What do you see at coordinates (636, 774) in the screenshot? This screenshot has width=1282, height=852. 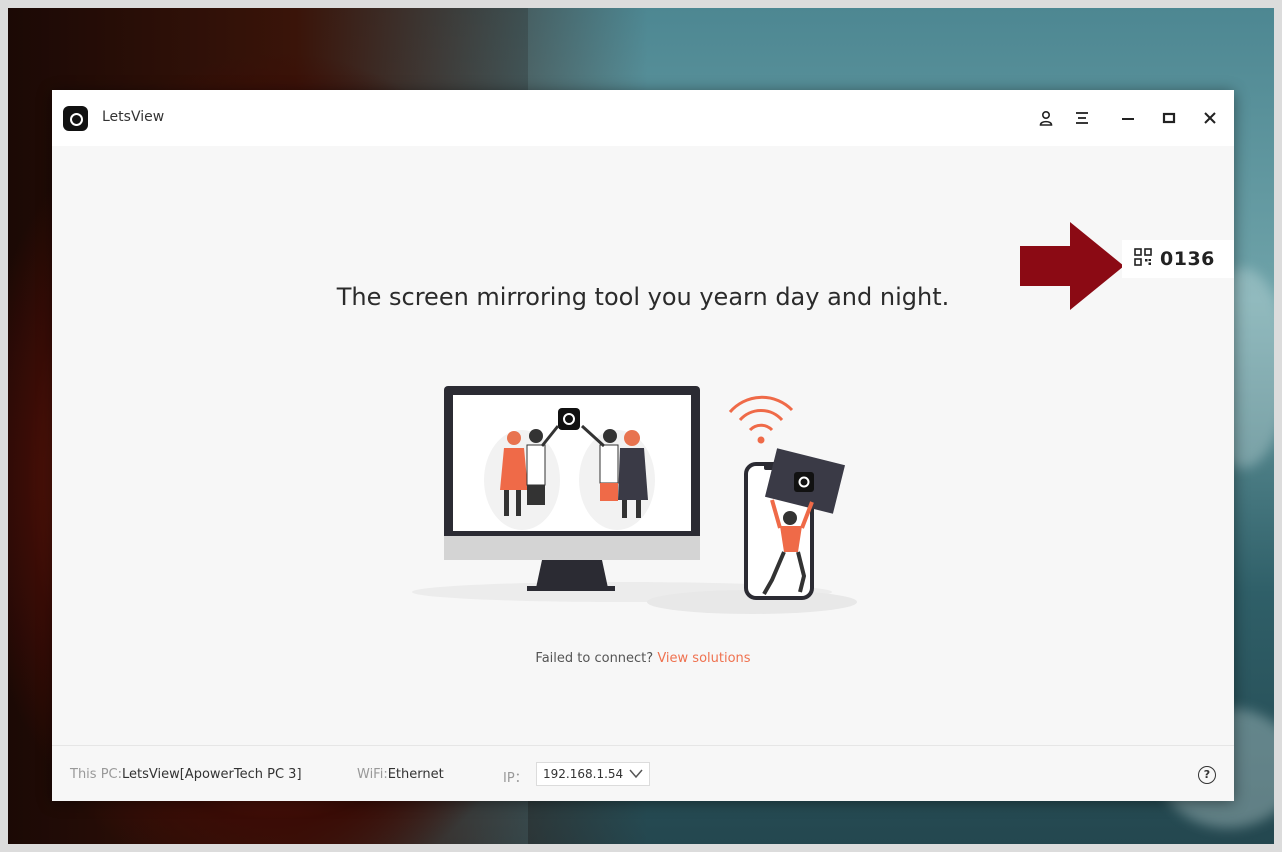 I see `chevron-down-icon` at bounding box center [636, 774].